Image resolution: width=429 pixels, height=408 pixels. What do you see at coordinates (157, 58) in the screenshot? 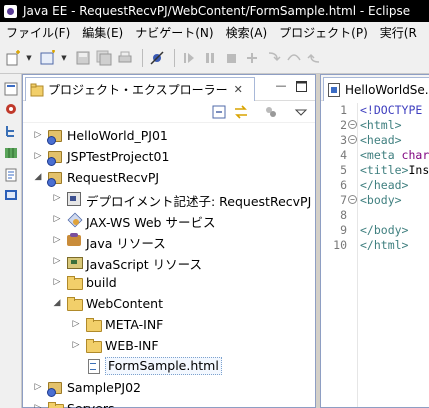
I see `skip-breakpoints-icon` at bounding box center [157, 58].